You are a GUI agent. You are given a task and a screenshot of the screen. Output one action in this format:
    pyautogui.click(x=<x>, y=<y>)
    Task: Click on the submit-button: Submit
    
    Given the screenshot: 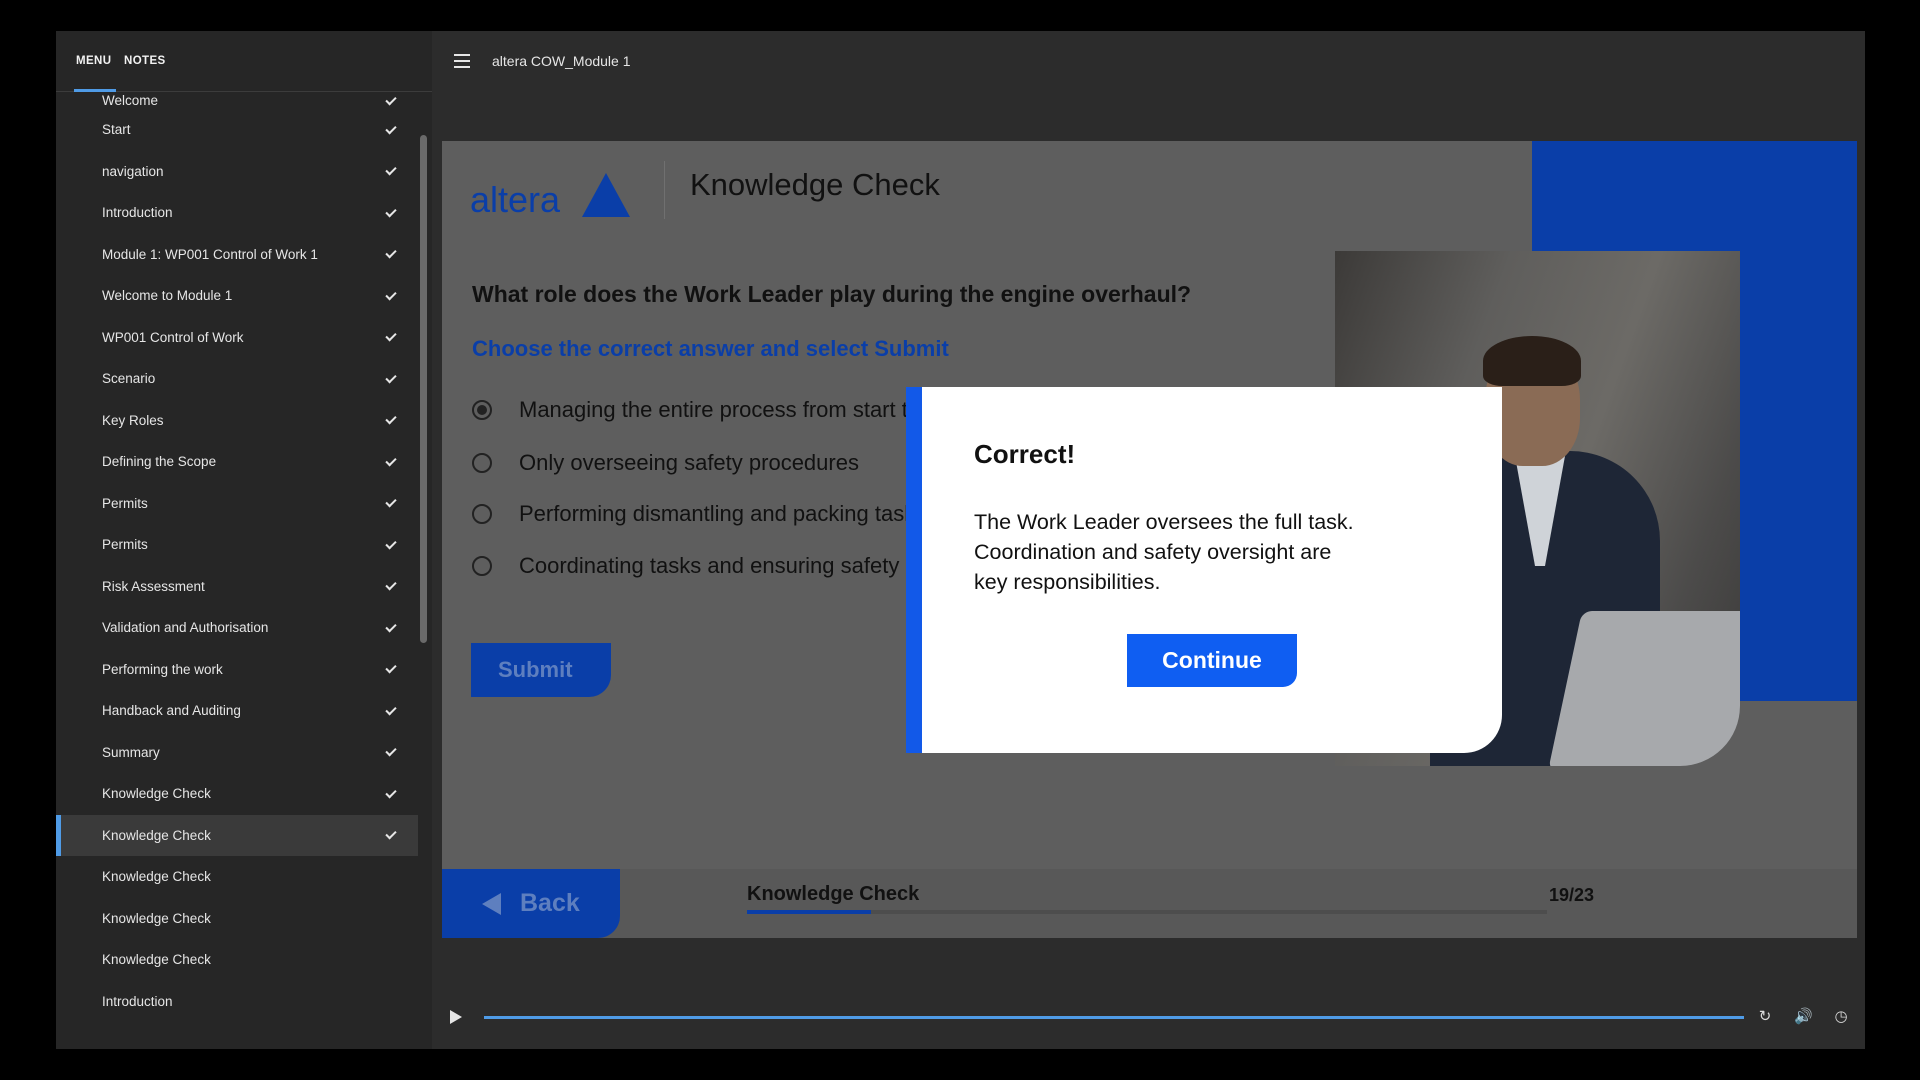 What is the action you would take?
    pyautogui.click(x=541, y=670)
    